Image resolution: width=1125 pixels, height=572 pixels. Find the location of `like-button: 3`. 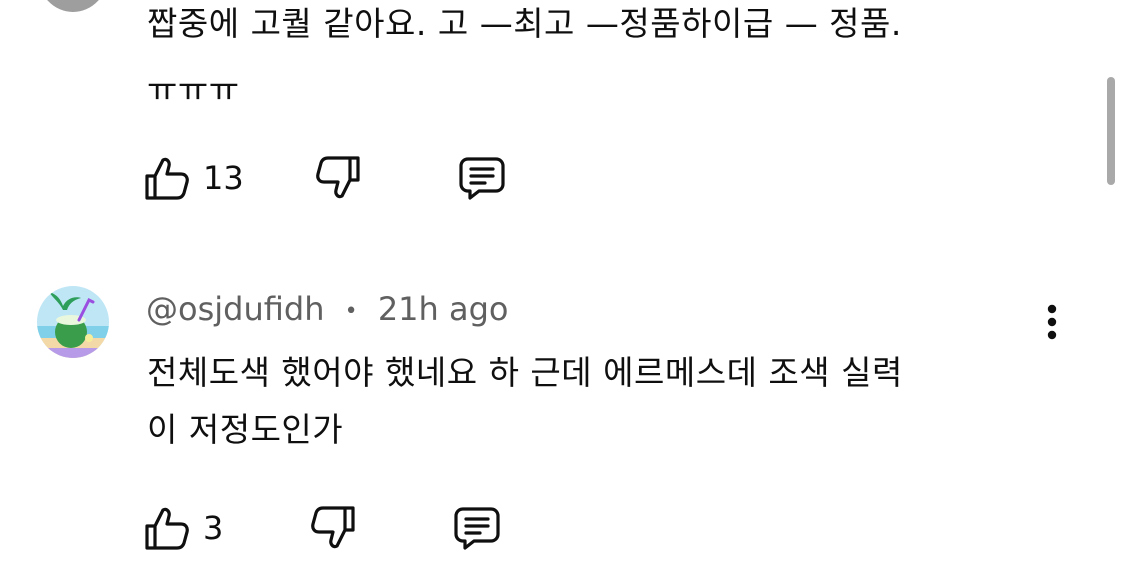

like-button: 3 is located at coordinates (183, 528).